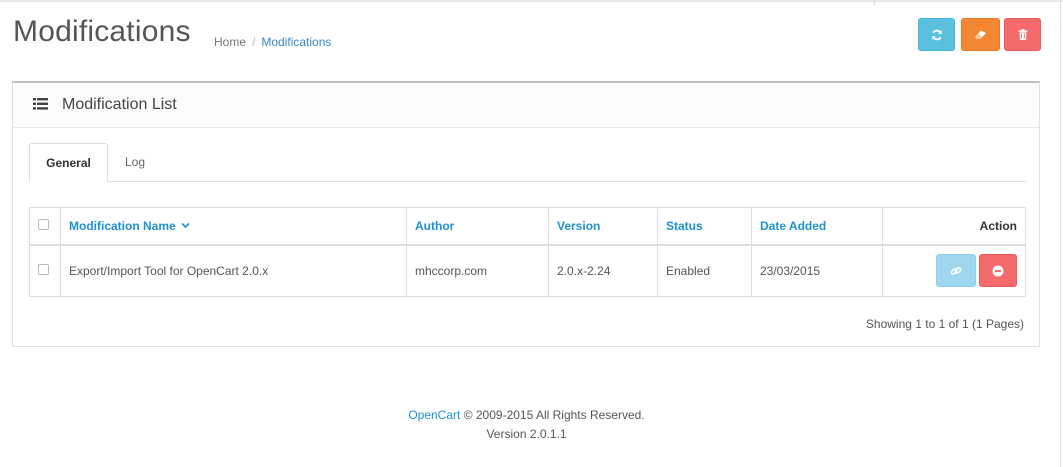 The image size is (1063, 467). Describe the element at coordinates (230, 42) in the screenshot. I see `breadcrumb-home: Home` at that location.